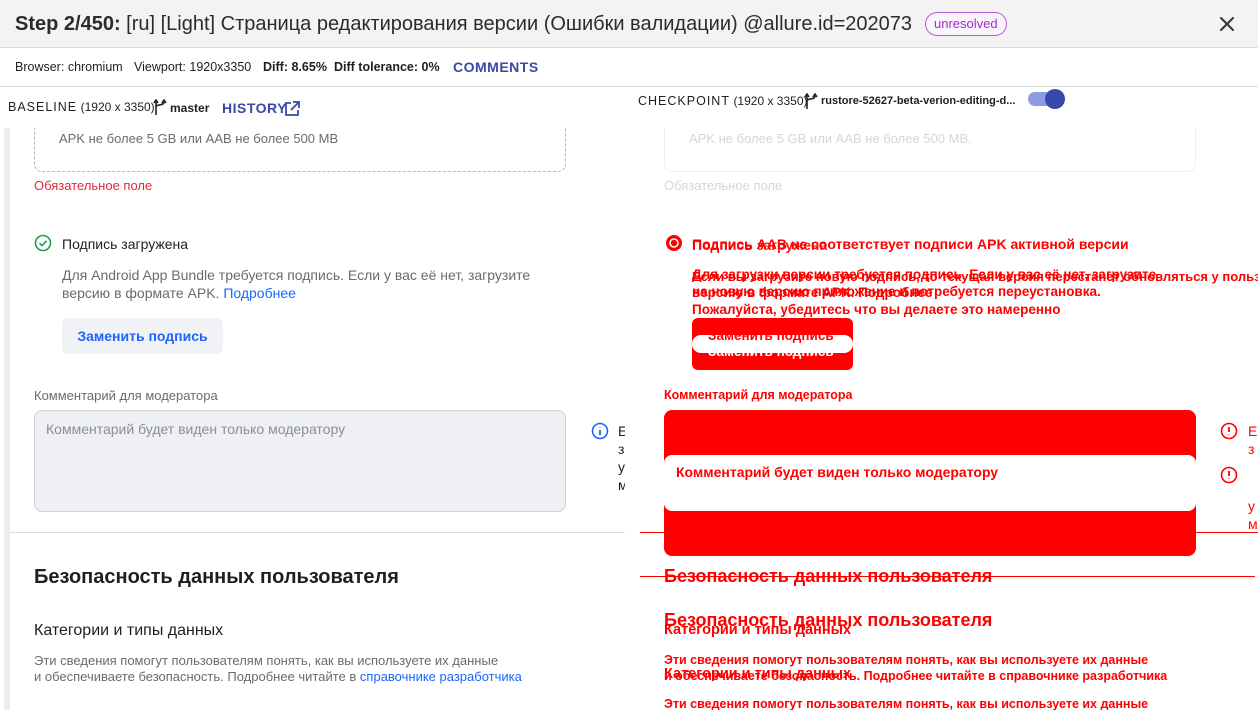 This screenshot has width=1258, height=710. I want to click on step-counter: Step 2/450:, so click(68, 24).